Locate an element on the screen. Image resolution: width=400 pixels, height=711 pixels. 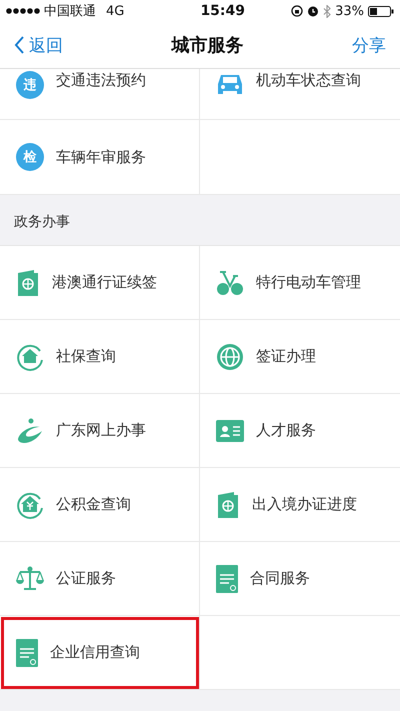
section-heading: 政务办事 is located at coordinates (42, 222).